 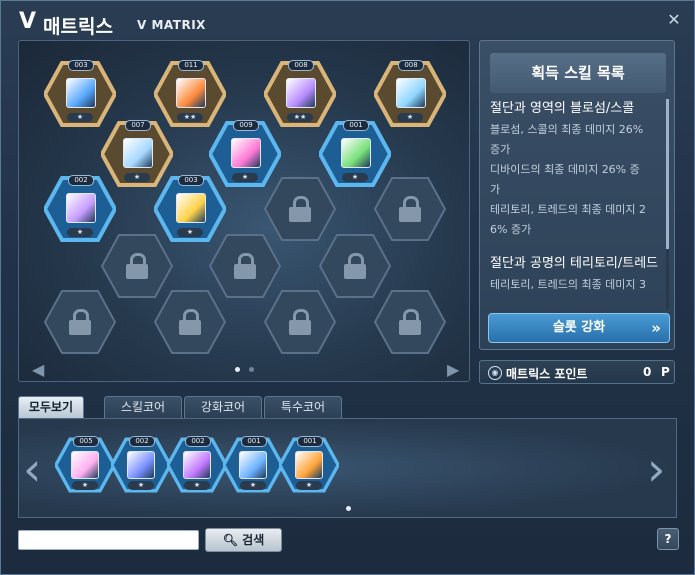 What do you see at coordinates (453, 369) in the screenshot?
I see `board-next-arrow: ▶` at bounding box center [453, 369].